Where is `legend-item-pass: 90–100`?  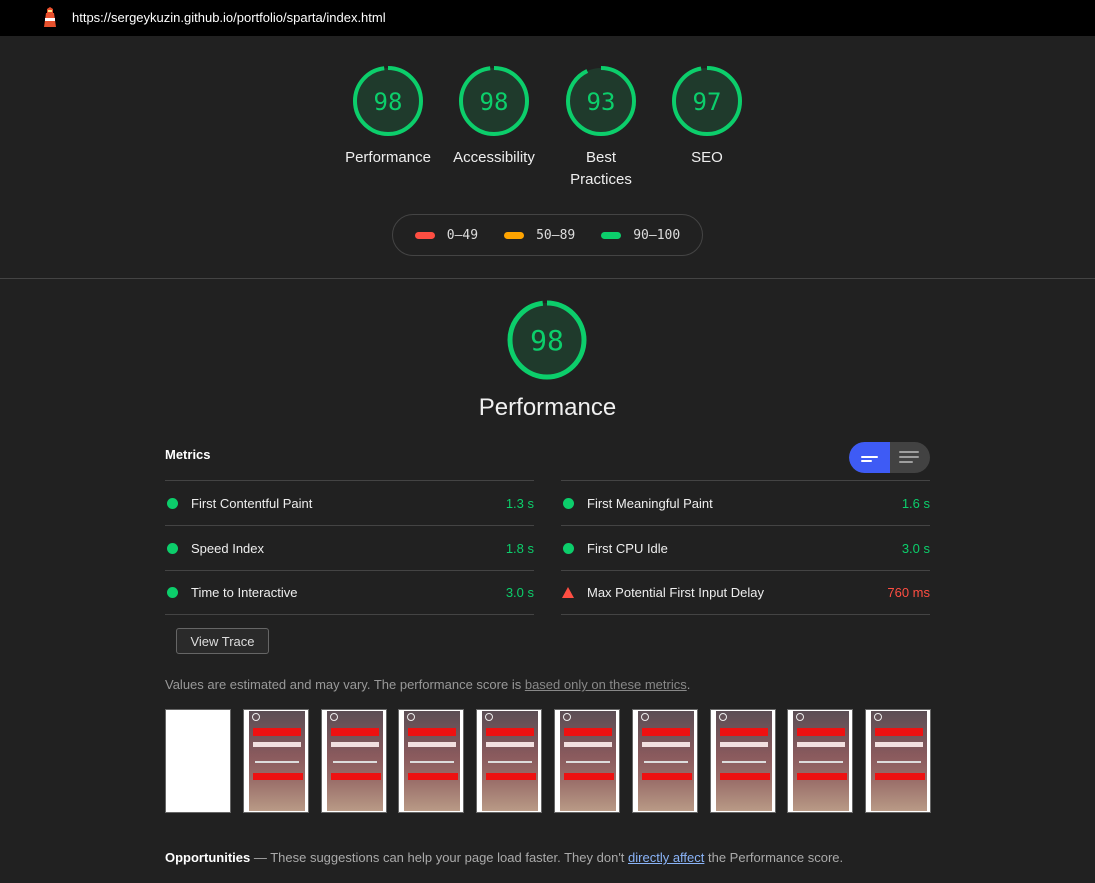 legend-item-pass: 90–100 is located at coordinates (640, 235).